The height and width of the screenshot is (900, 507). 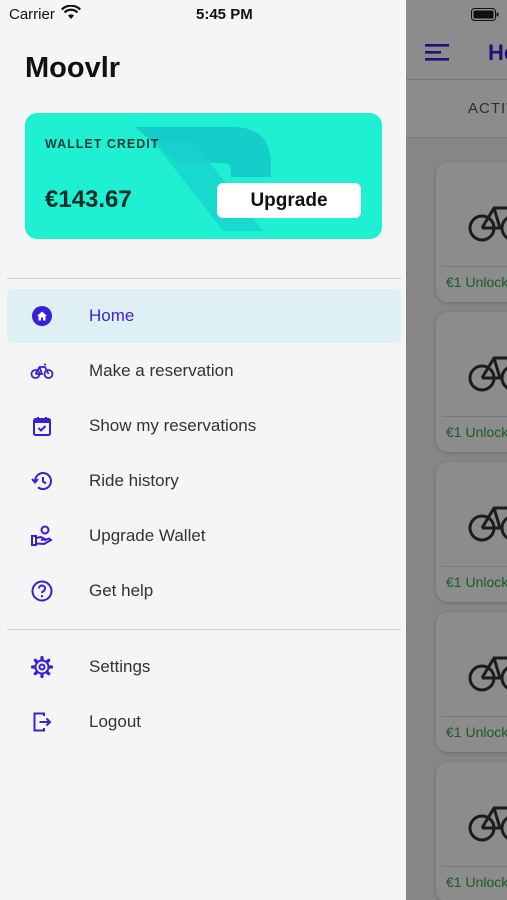 What do you see at coordinates (204, 591) in the screenshot?
I see `nav-item-get-help: Get help` at bounding box center [204, 591].